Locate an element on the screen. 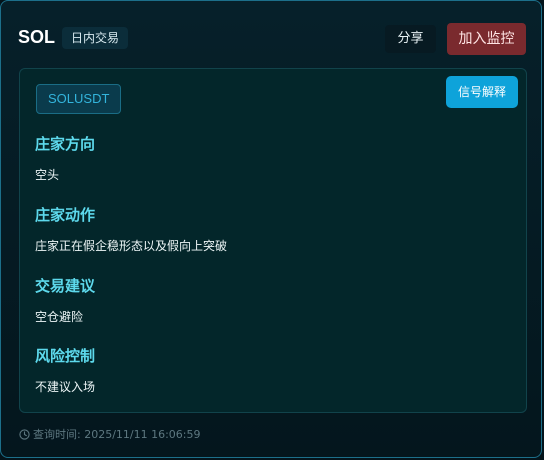  add-to-watch-button: 加入监控 is located at coordinates (486, 39).